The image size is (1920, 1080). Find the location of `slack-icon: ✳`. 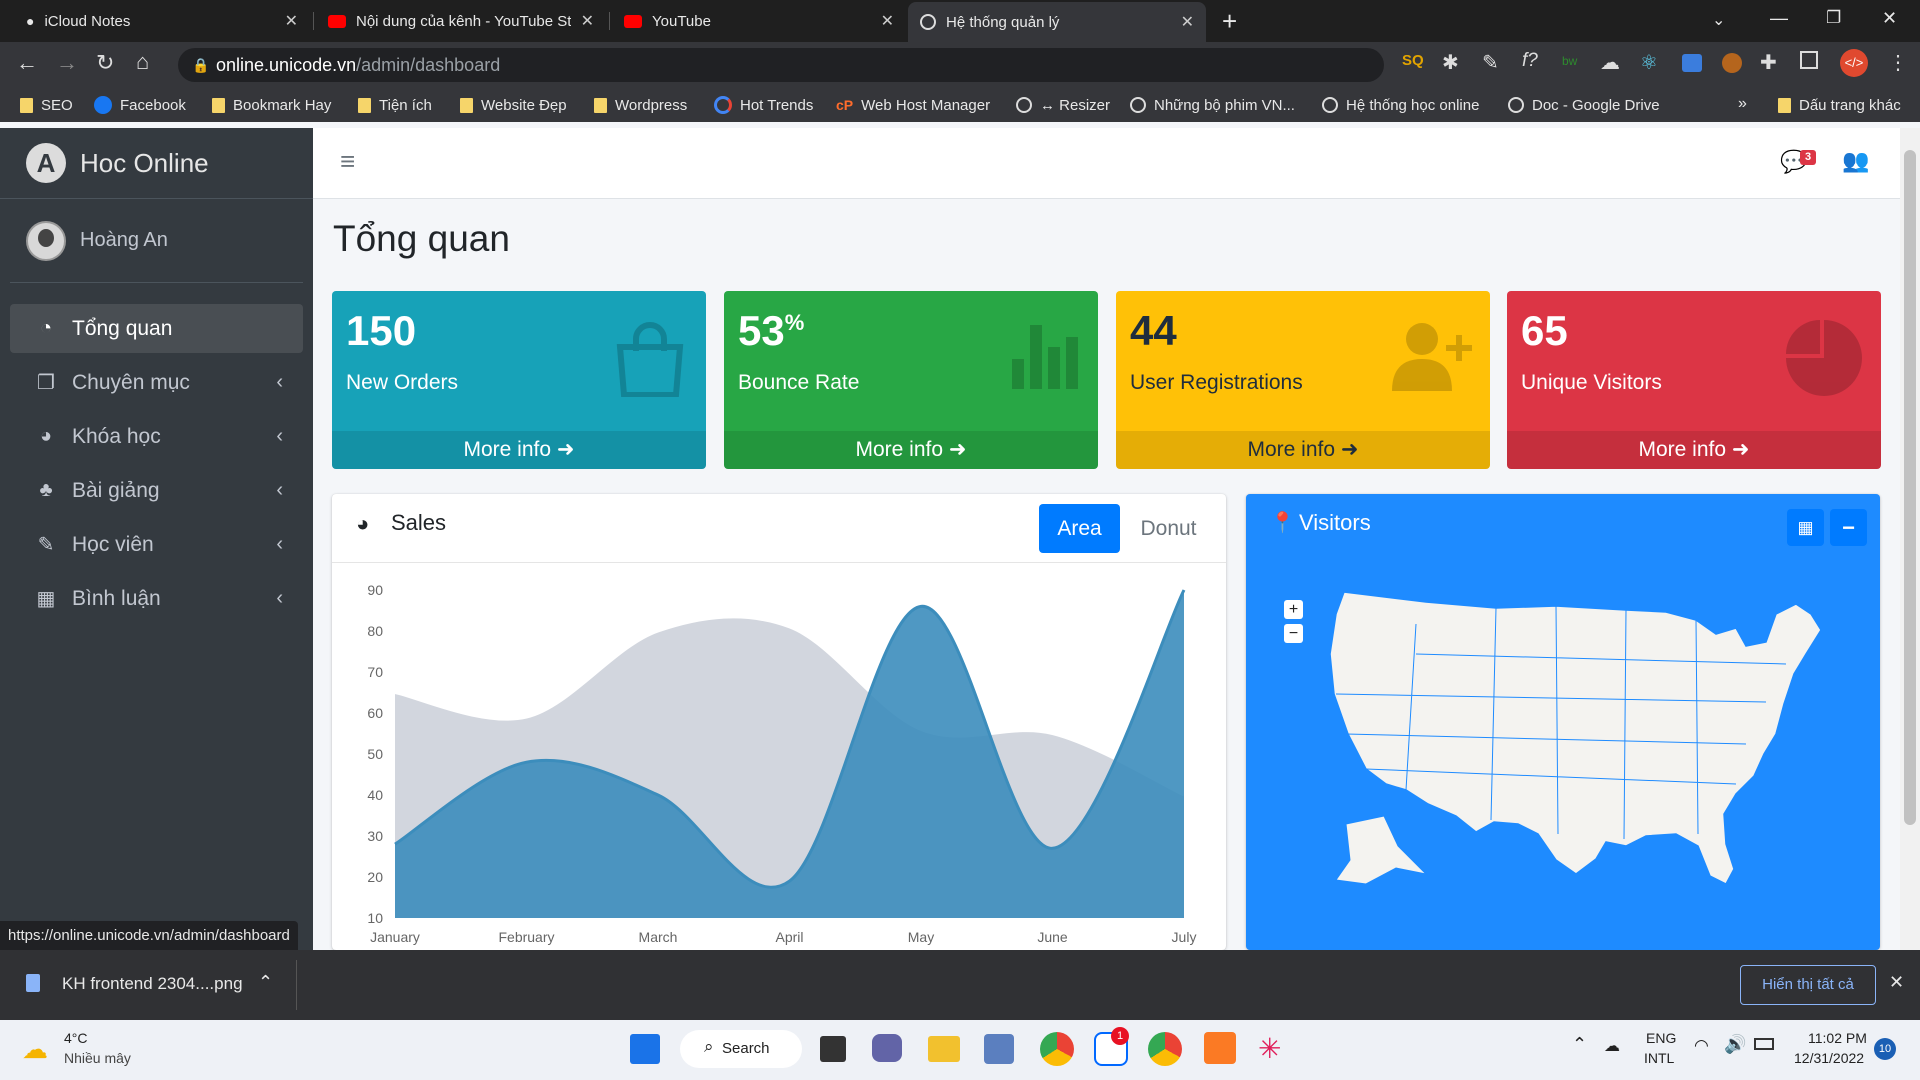

slack-icon: ✳ is located at coordinates (1269, 1048).